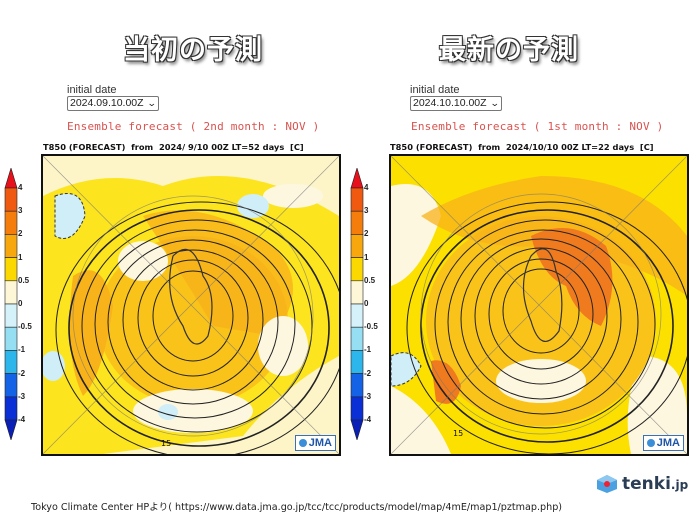 The height and width of the screenshot is (519, 692). What do you see at coordinates (607, 484) in the screenshot?
I see `tenki-logo-icon` at bounding box center [607, 484].